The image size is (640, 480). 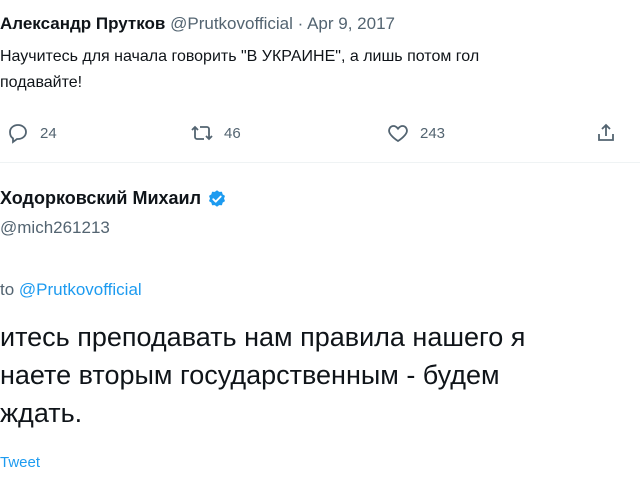 I want to click on like-icon, so click(x=398, y=134).